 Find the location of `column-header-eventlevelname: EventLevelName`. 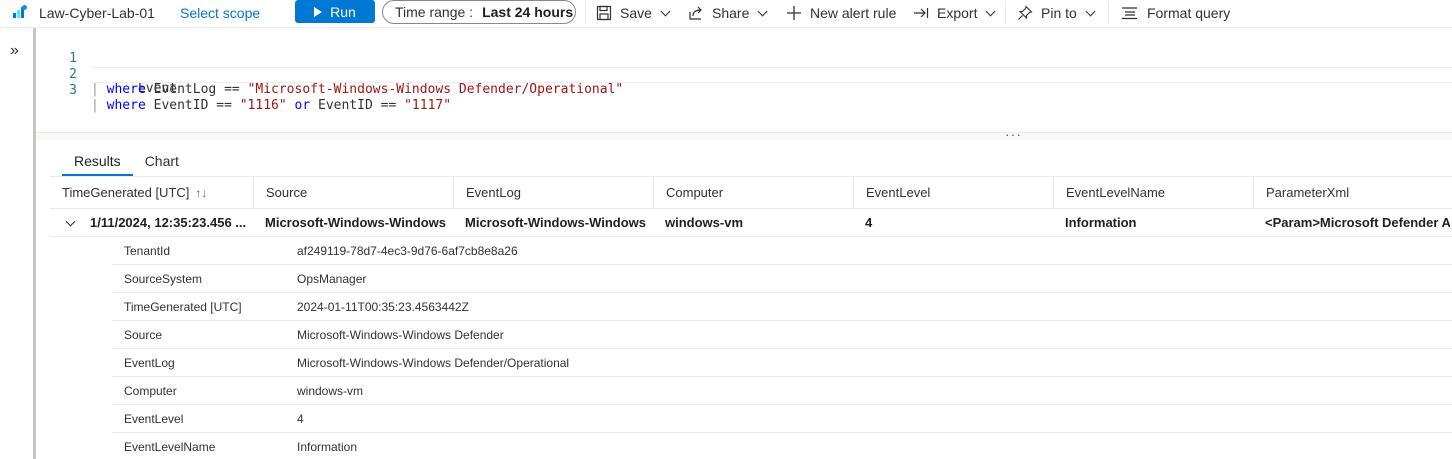

column-header-eventlevelname: EventLevelName is located at coordinates (1153, 193).